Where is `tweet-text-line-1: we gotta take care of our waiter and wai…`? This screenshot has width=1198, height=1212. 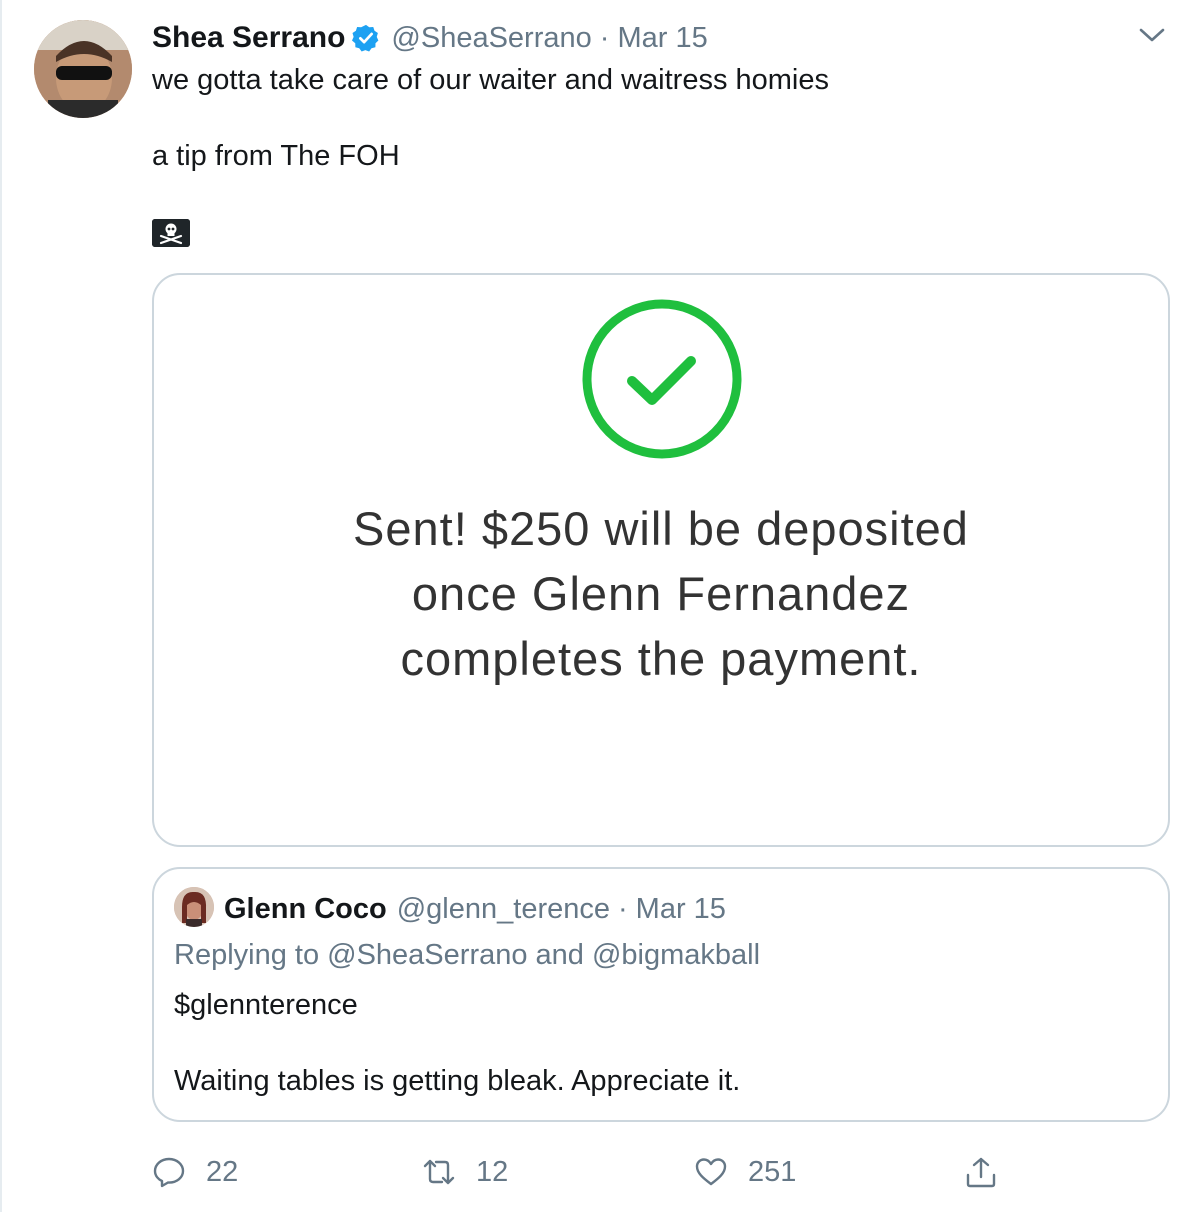 tweet-text-line-1: we gotta take care of our waiter and wai… is located at coordinates (490, 80).